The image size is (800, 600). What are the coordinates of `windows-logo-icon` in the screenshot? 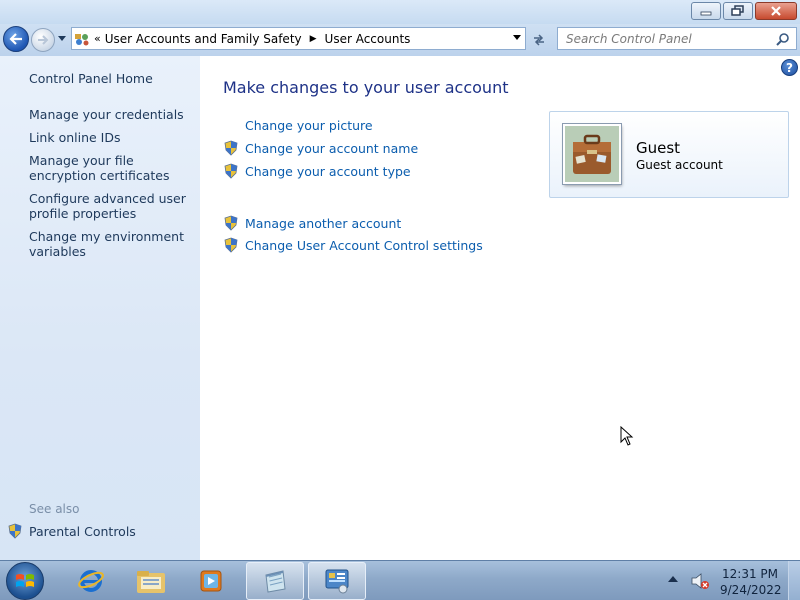 It's located at (25, 580).